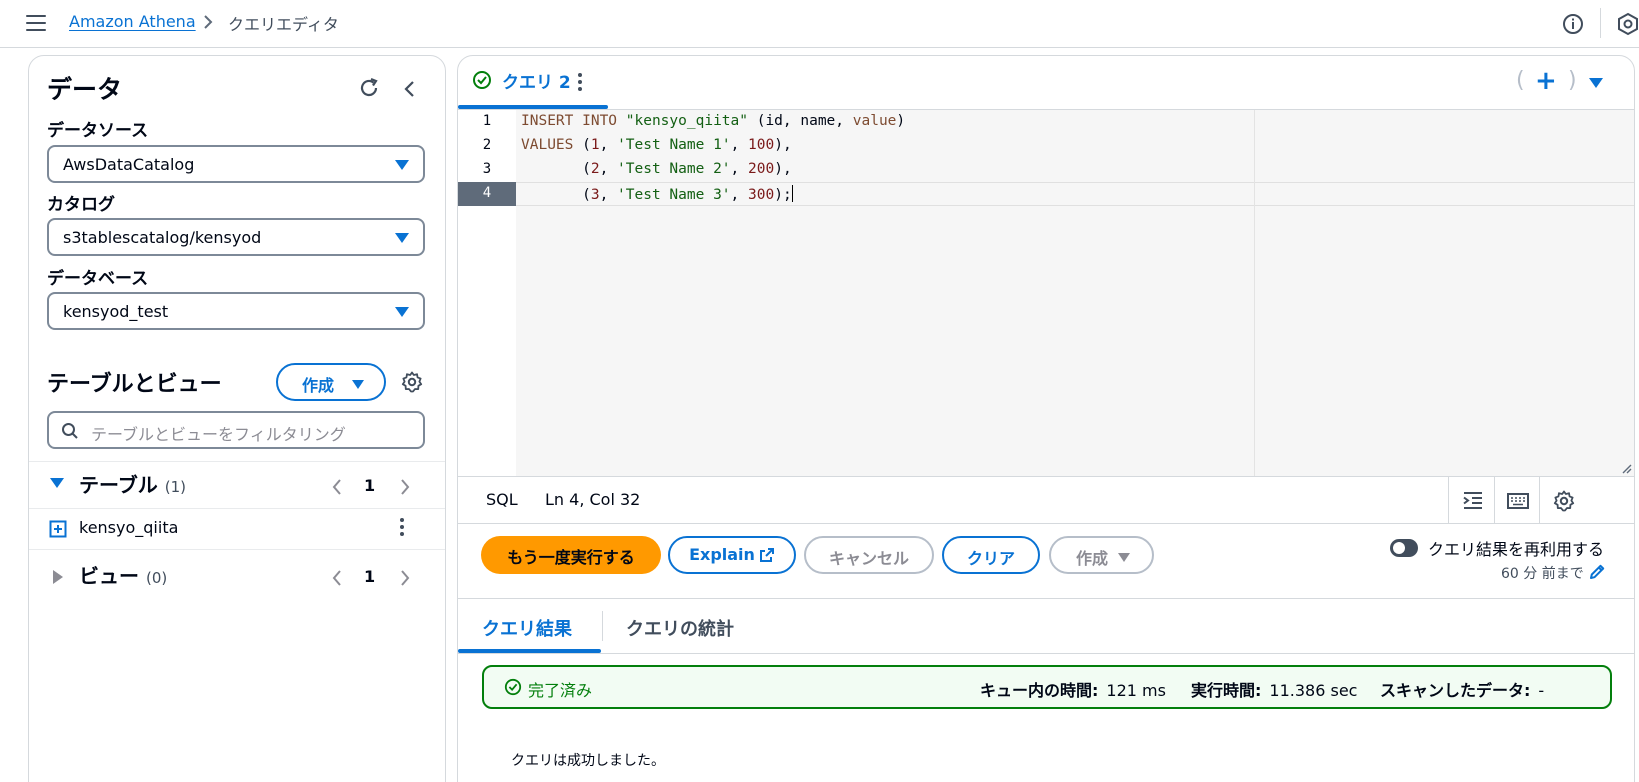 The image size is (1639, 782). I want to click on breadcrumb-athena-link: Amazon Athena, so click(132, 21).